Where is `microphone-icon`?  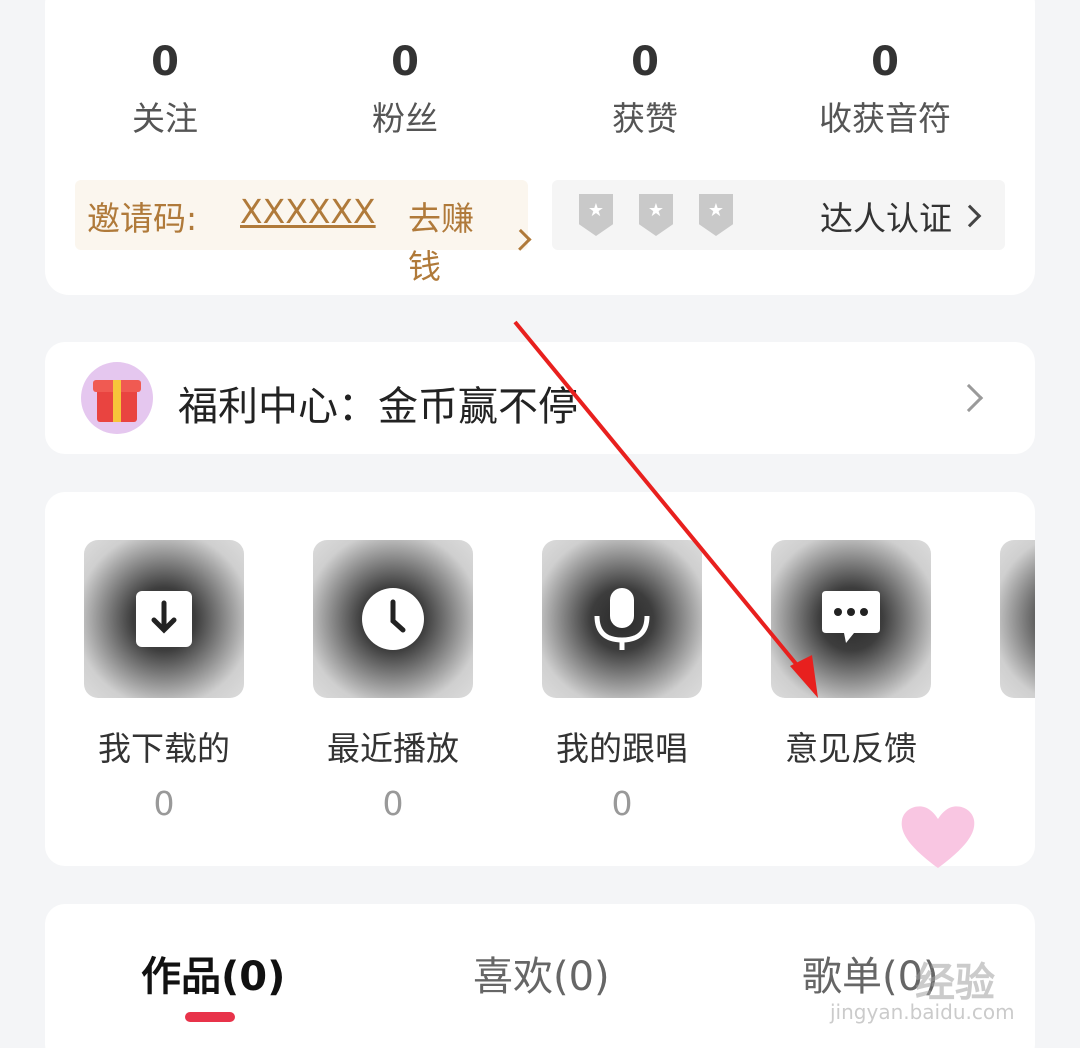 microphone-icon is located at coordinates (622, 619).